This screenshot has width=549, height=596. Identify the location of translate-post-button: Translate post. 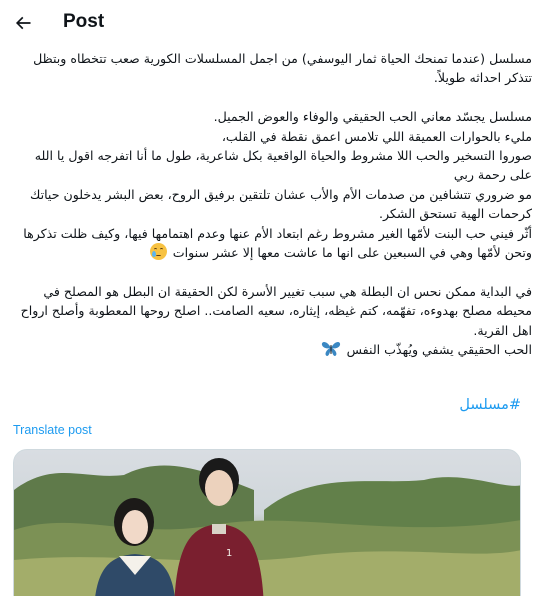
(52, 430).